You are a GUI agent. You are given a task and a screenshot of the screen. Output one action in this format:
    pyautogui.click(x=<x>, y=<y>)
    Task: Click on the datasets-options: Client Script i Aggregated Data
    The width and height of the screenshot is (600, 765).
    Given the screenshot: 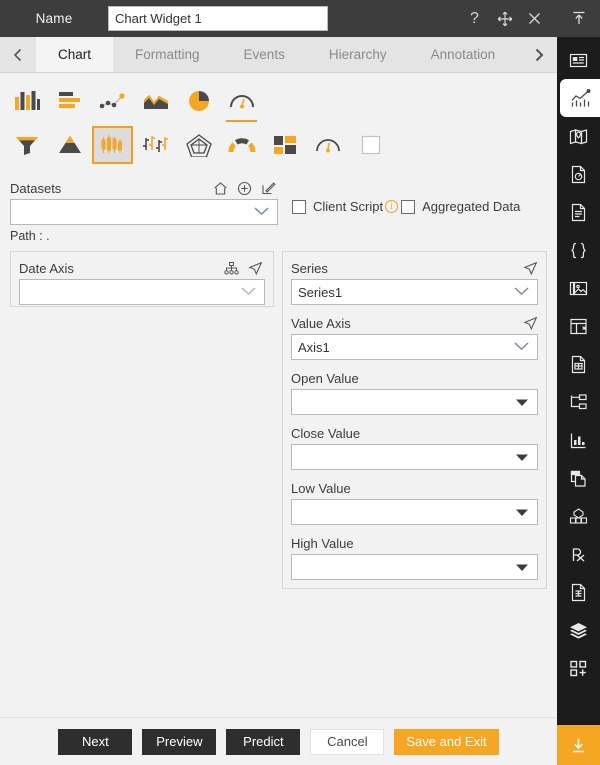 What is the action you would take?
    pyautogui.click(x=406, y=195)
    